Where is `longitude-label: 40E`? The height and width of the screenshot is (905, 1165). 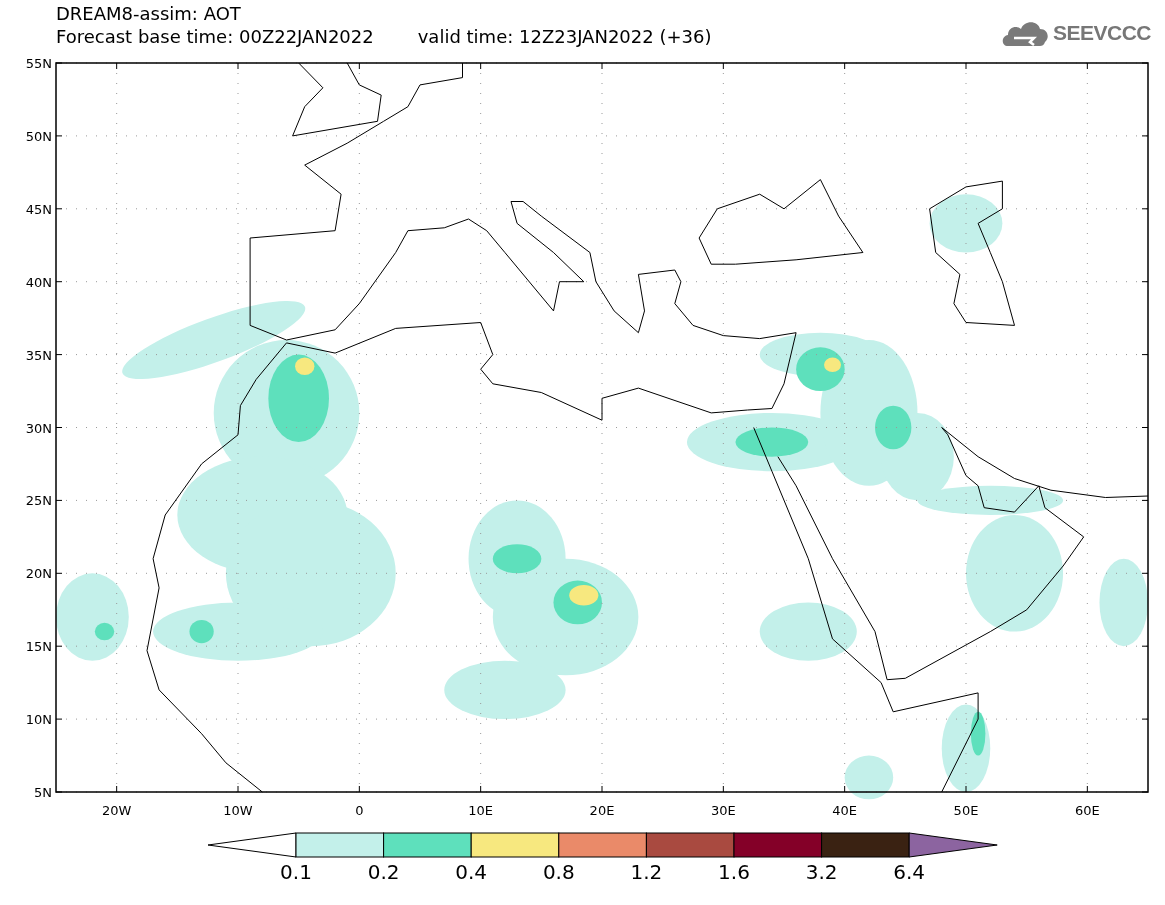 longitude-label: 40E is located at coordinates (845, 810).